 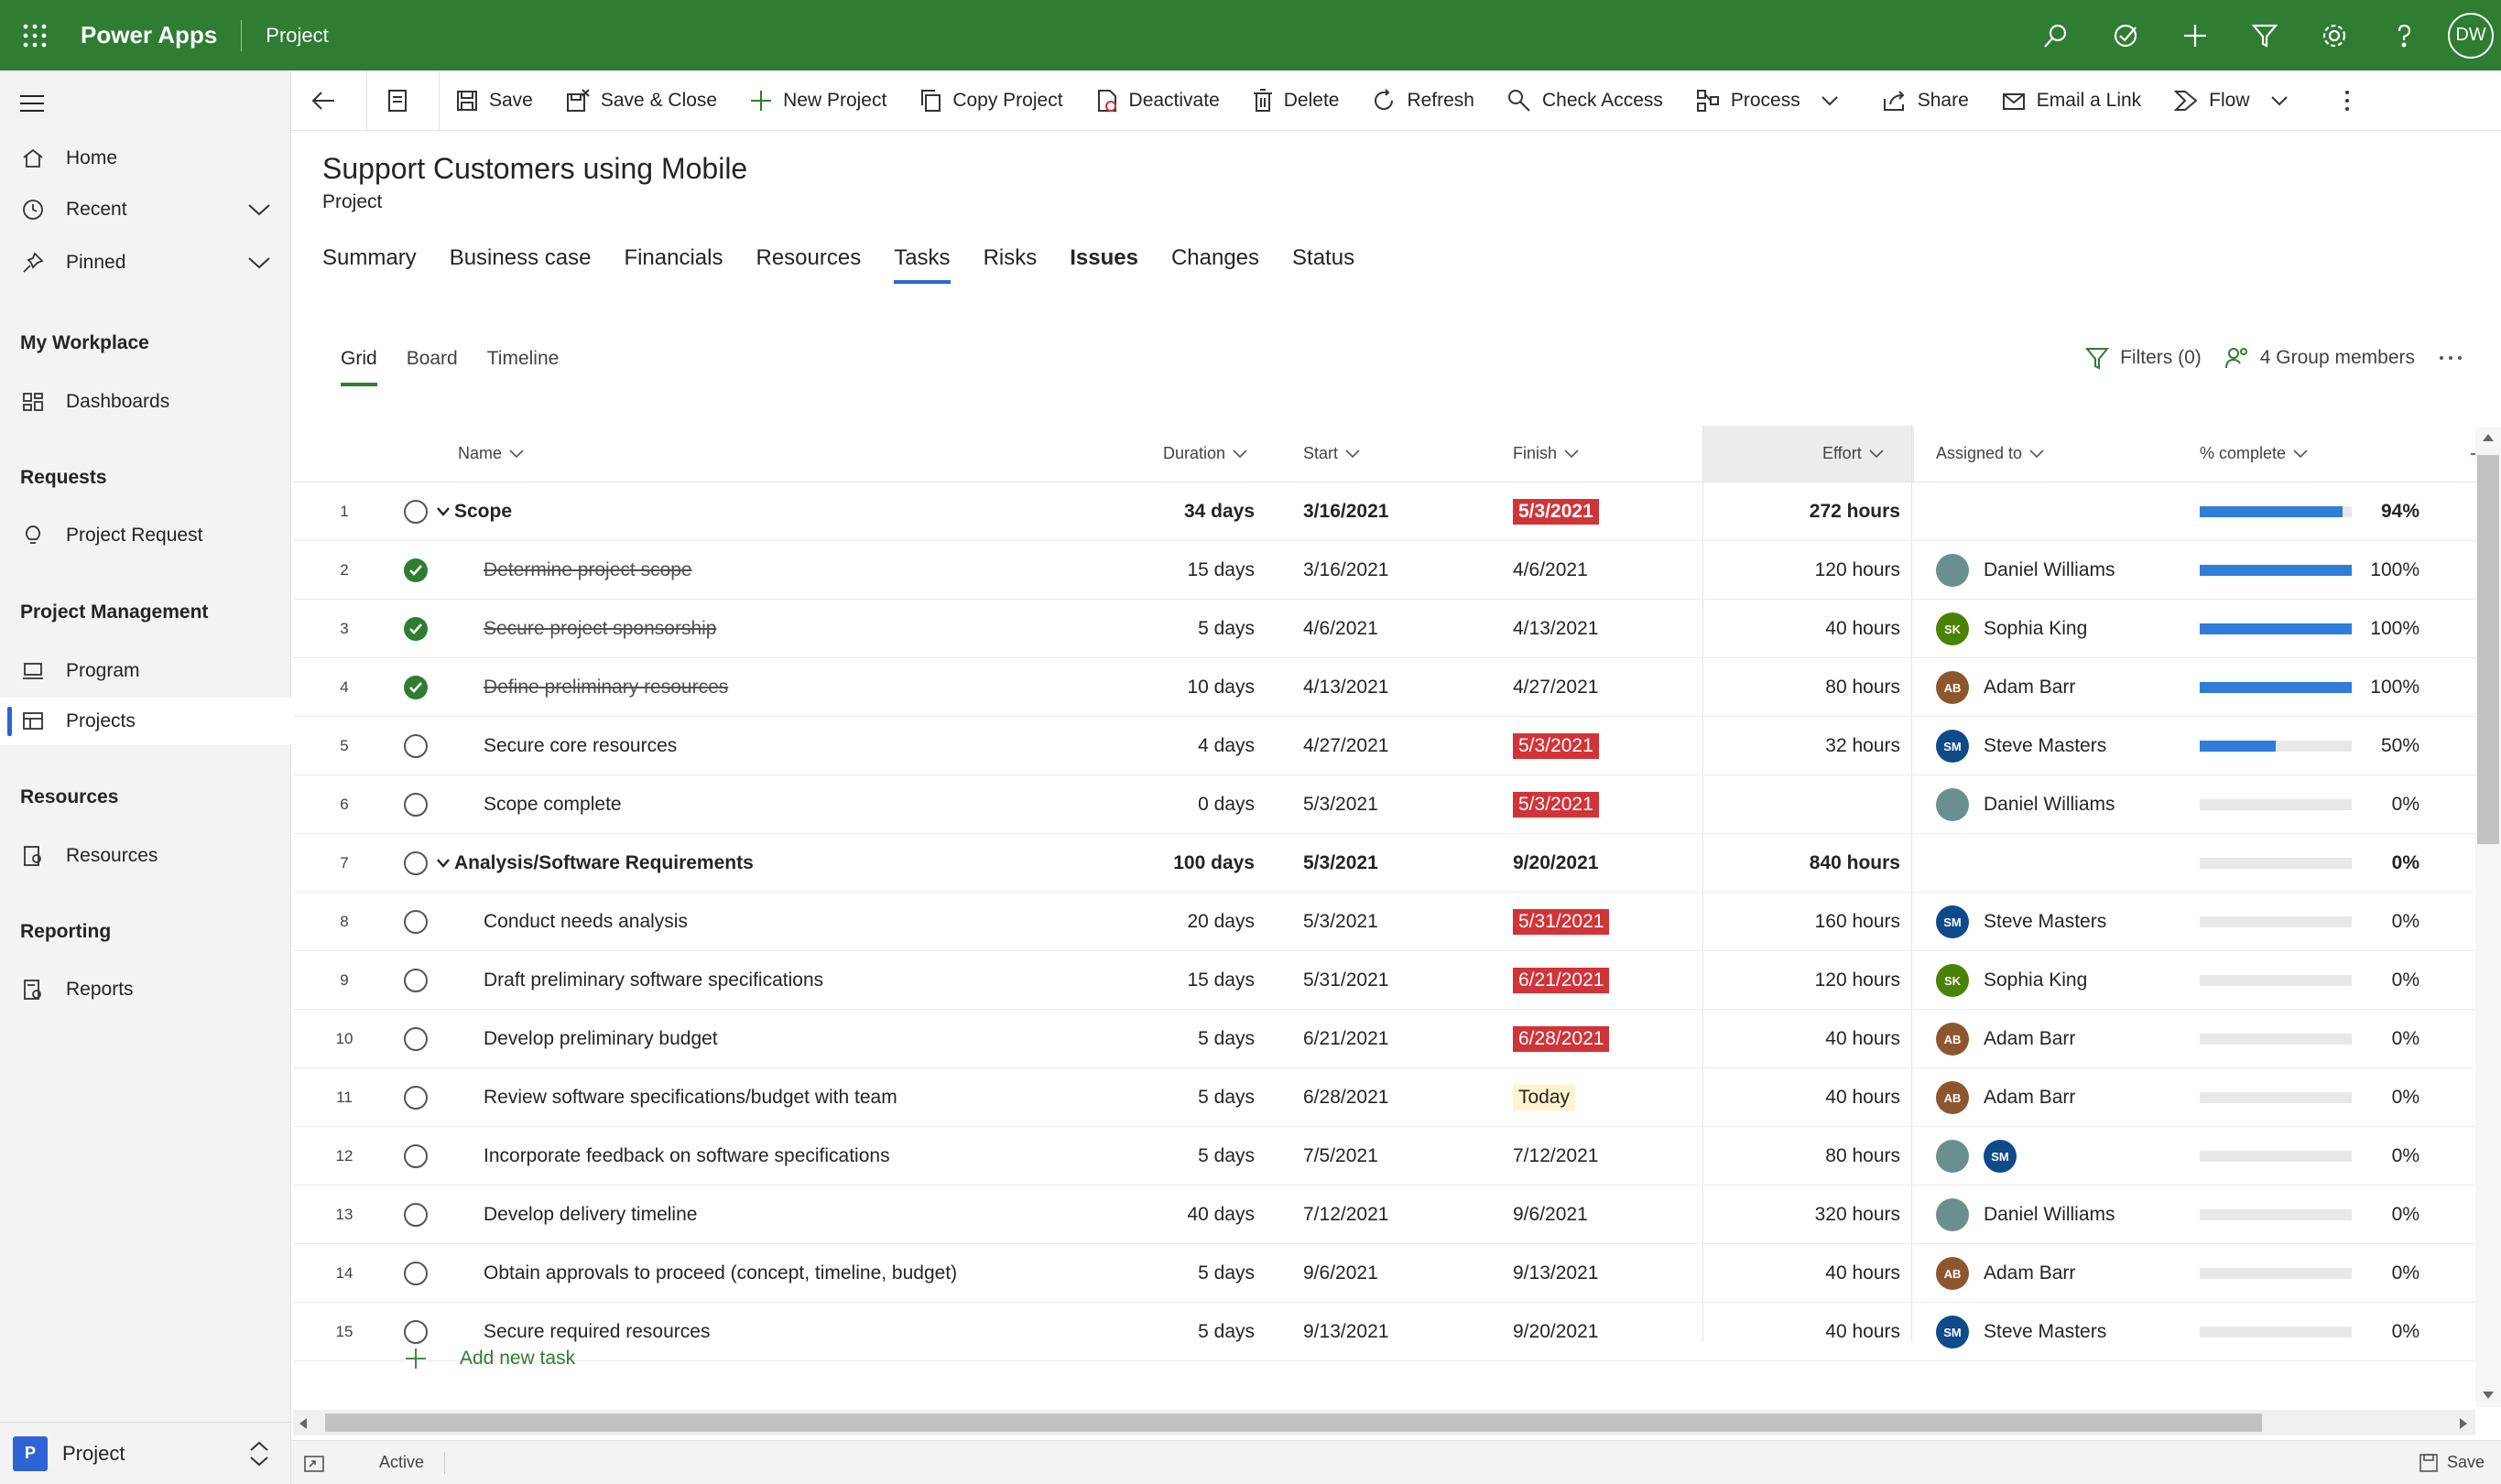 What do you see at coordinates (2087, 864) in the screenshot?
I see `task-assigned` at bounding box center [2087, 864].